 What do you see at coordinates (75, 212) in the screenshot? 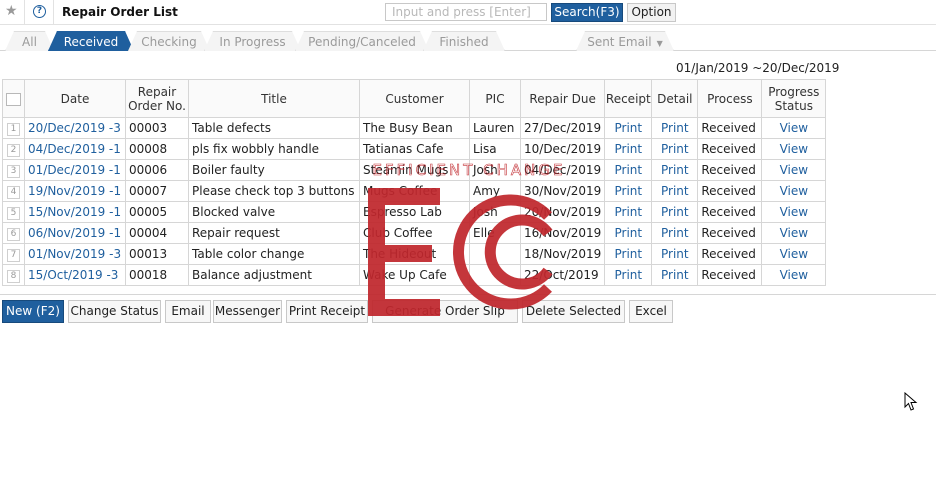
I see `cell-date: 15/Nov/2019 -1` at bounding box center [75, 212].